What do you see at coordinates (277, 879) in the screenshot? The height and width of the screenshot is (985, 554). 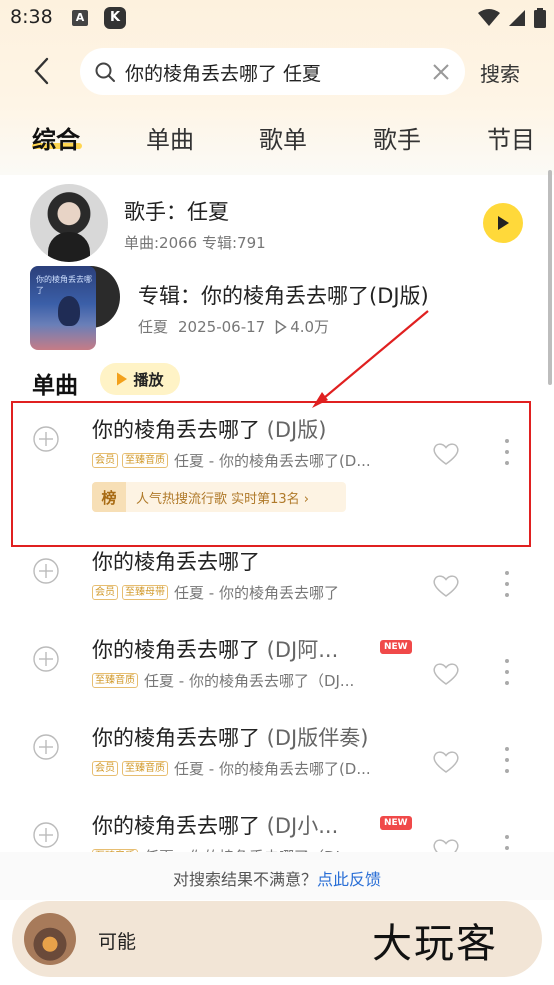 I see `feedback-text: 对搜索结果不满意？点此反馈` at bounding box center [277, 879].